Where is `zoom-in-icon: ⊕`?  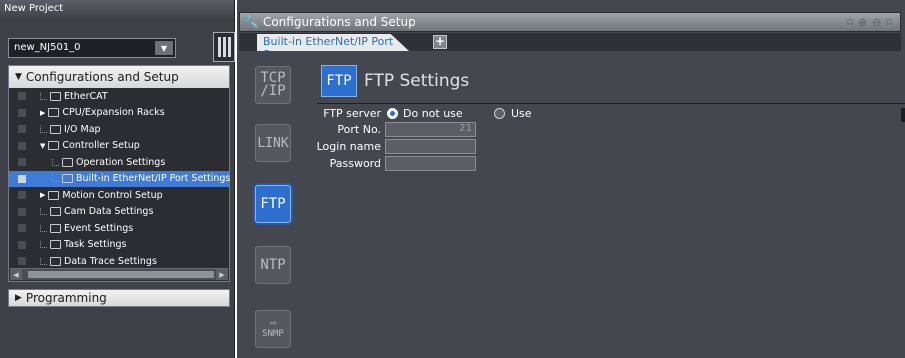 zoom-in-icon: ⊕ is located at coordinates (862, 22).